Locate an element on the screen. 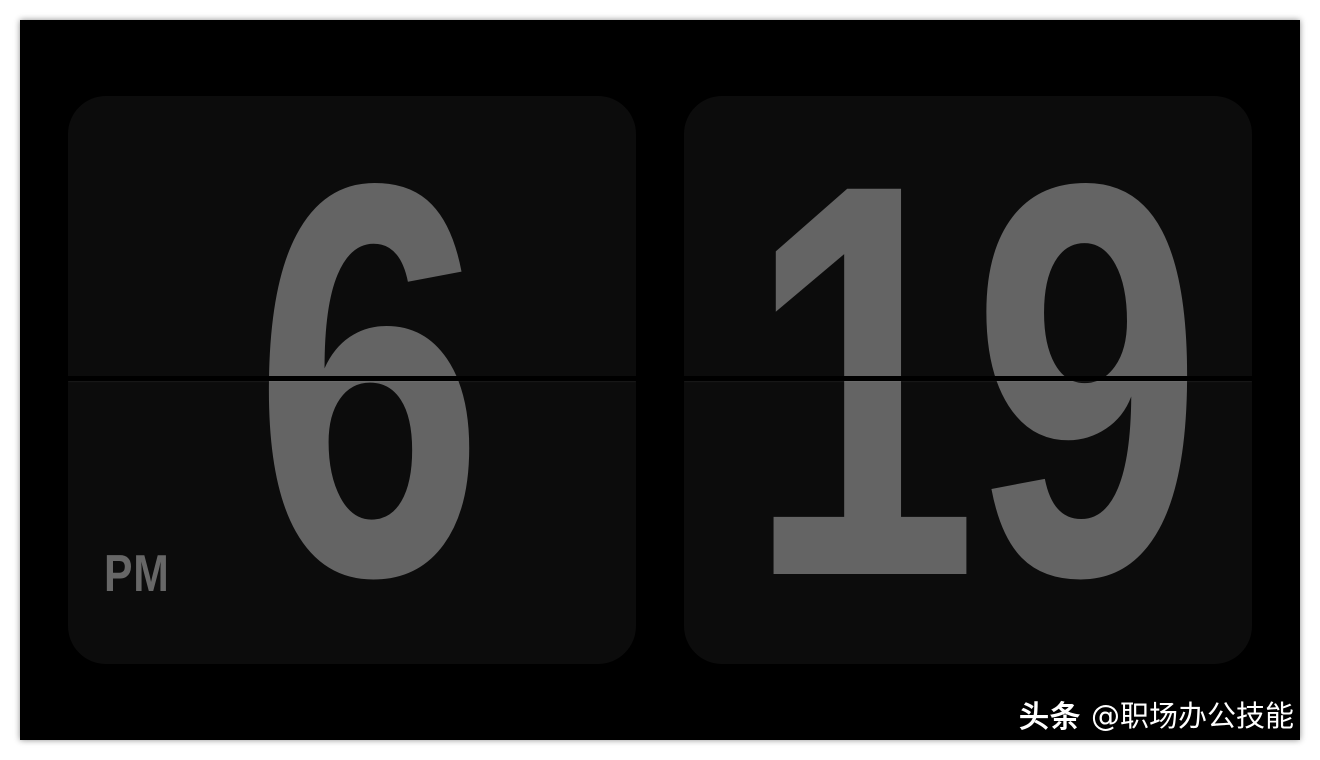 Image resolution: width=1320 pixels, height=760 pixels. watermark: 头条 @职场办公技能 is located at coordinates (1156, 714).